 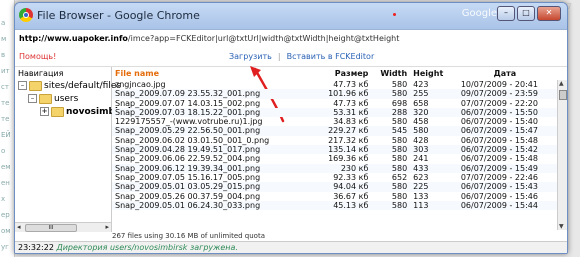 I want to click on background-label: ом, so click(x=6, y=231).